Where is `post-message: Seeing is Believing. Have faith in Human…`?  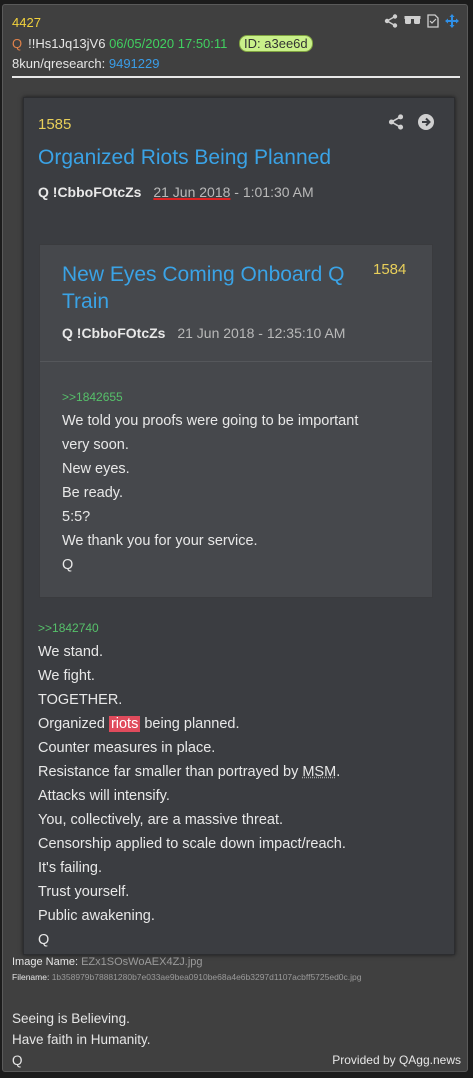 post-message: Seeing is Believing. Have faith in Human… is located at coordinates (81, 1039).